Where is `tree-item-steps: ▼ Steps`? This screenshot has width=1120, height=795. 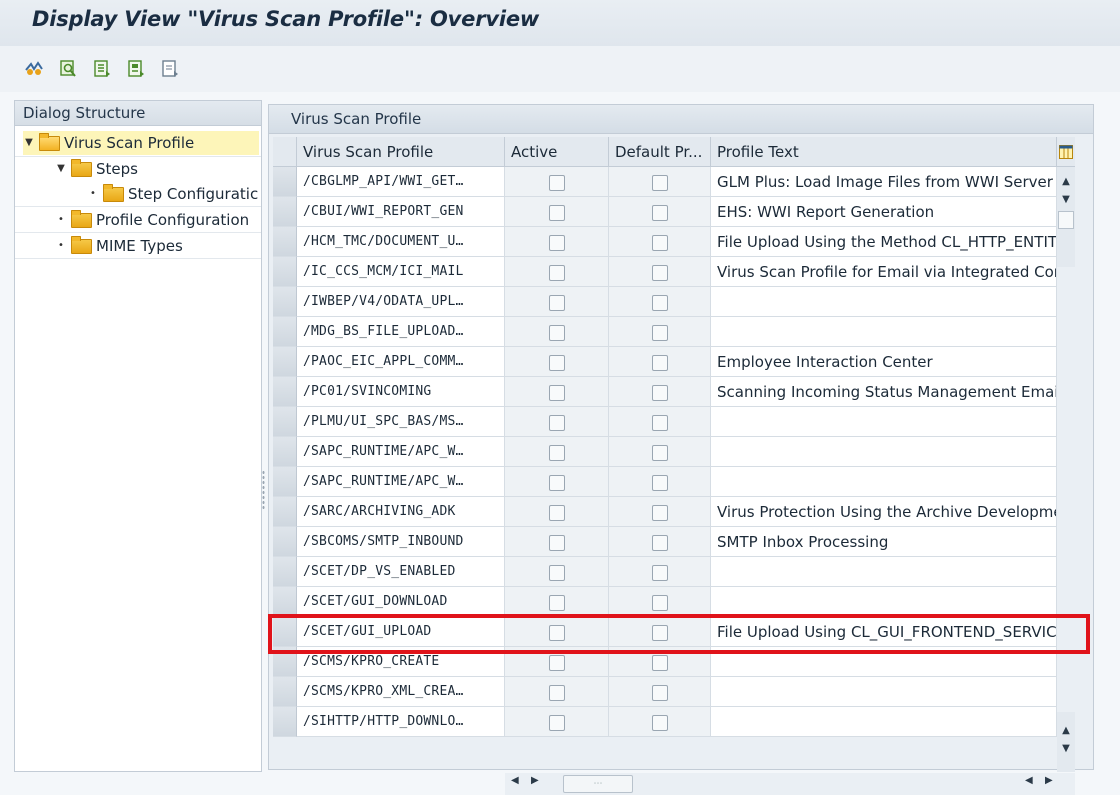 tree-item-steps: ▼ Steps is located at coordinates (96, 169).